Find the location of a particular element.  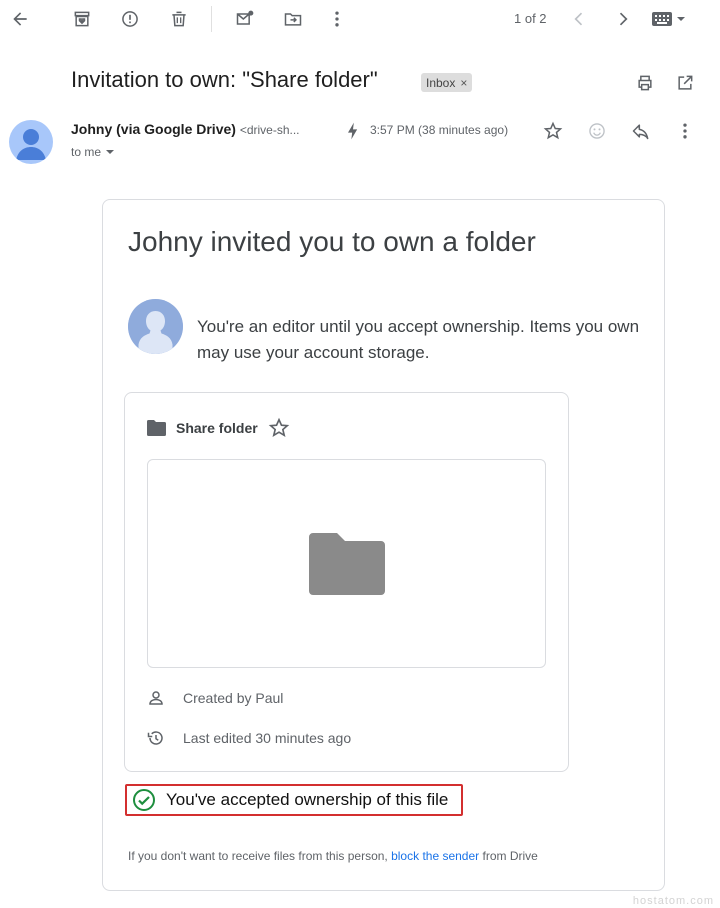

ownership-accepted-banner: You've accepted ownership of this file is located at coordinates (294, 800).